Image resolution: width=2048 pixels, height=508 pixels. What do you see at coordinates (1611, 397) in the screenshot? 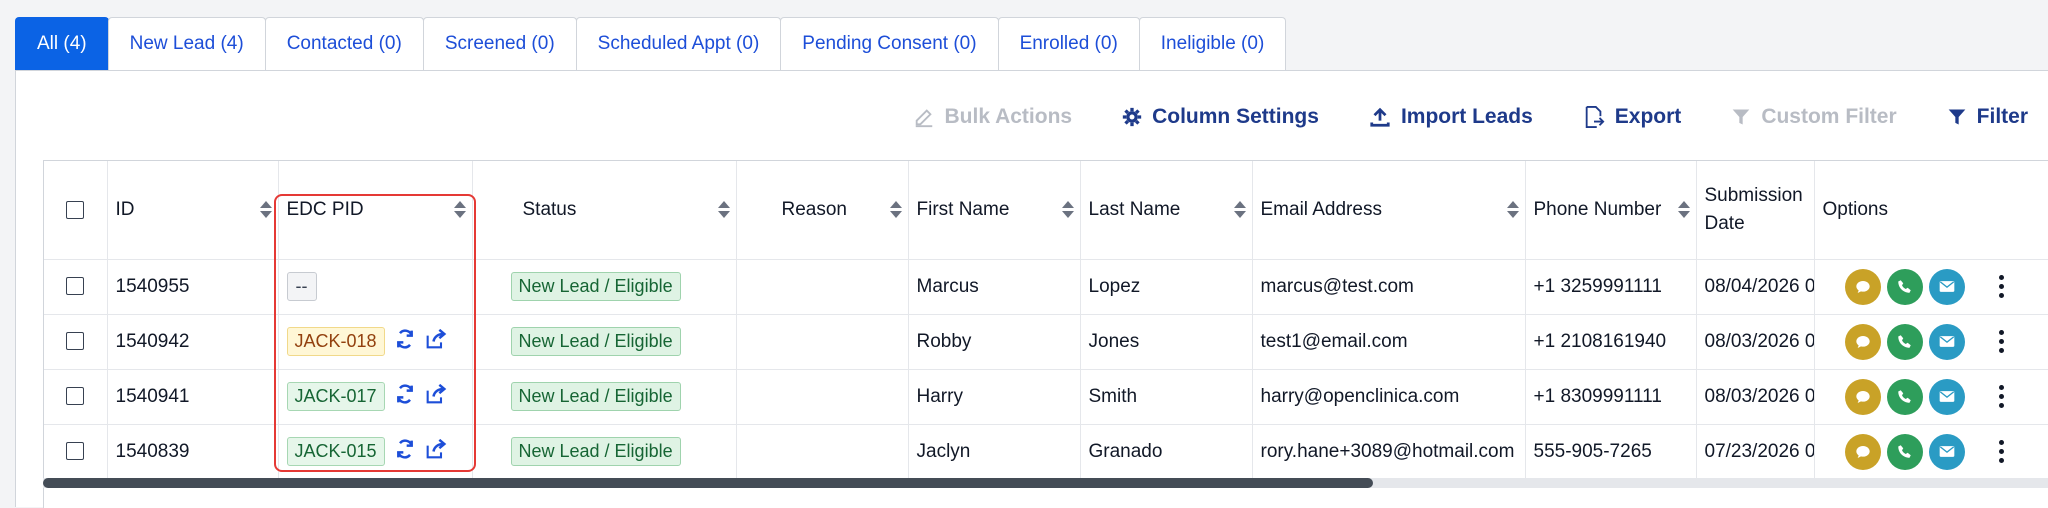
I see `cell-phone: +1 8309991111` at bounding box center [1611, 397].